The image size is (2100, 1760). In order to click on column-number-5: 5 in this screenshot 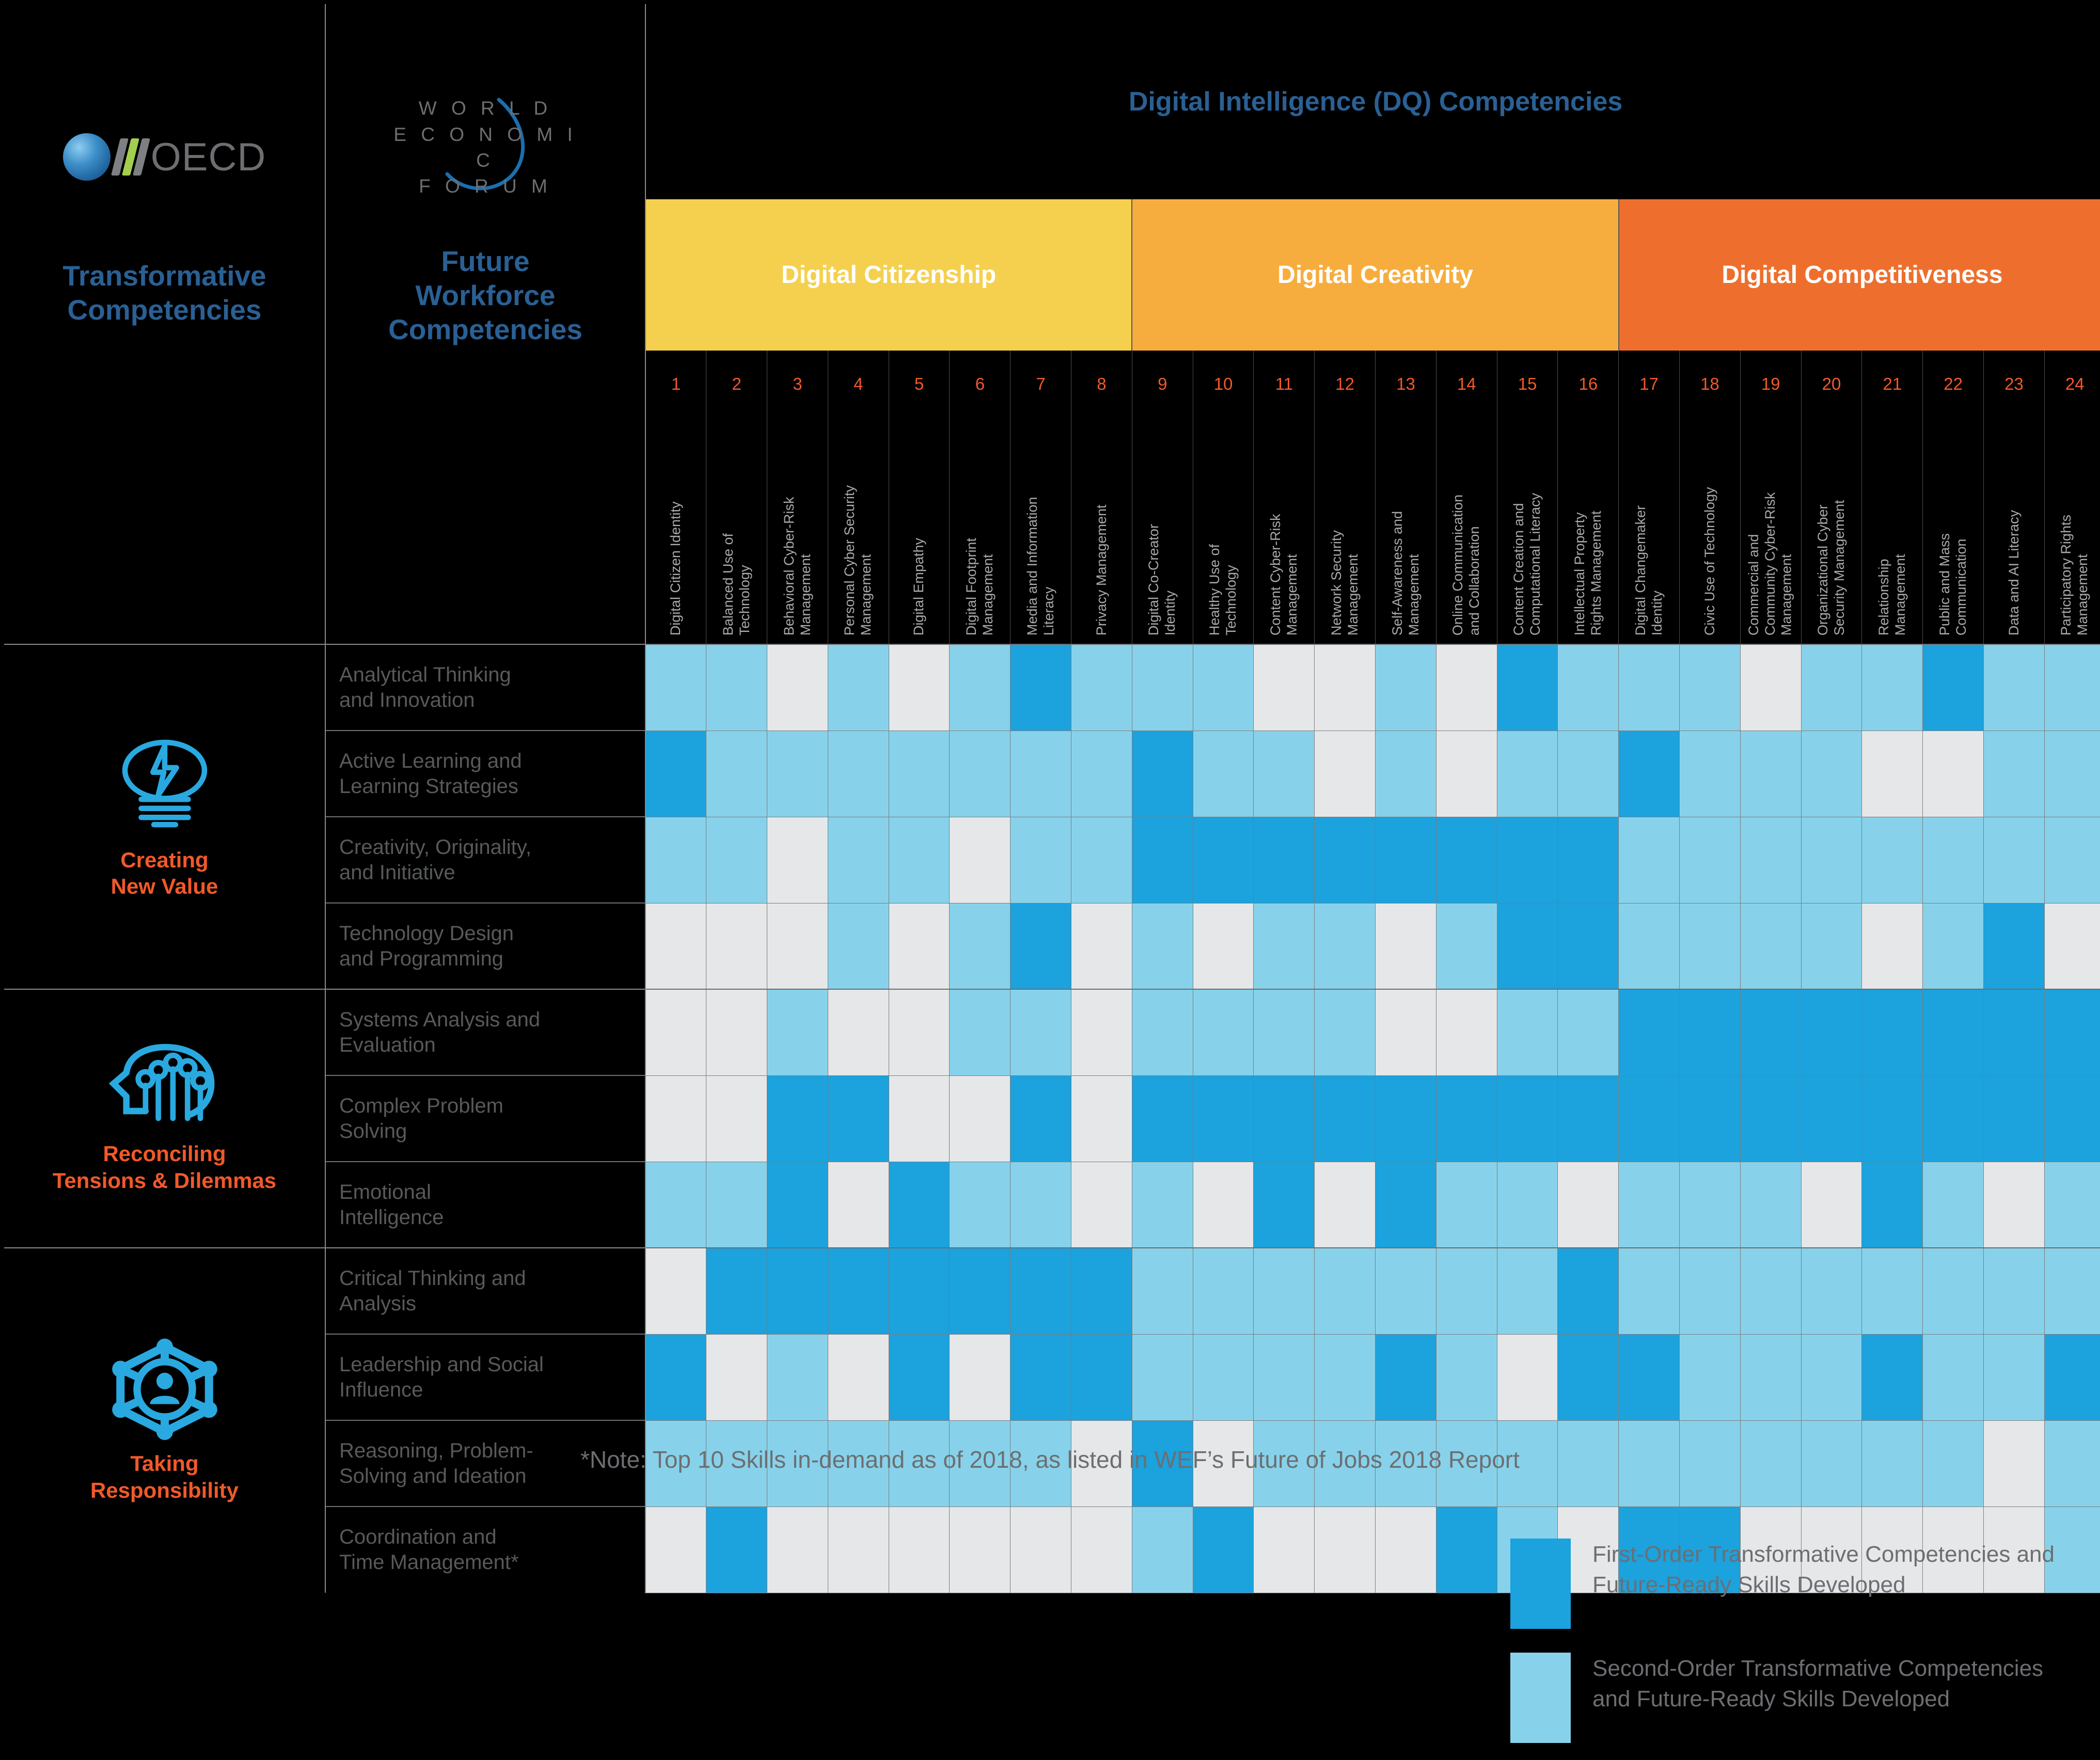, I will do `click(919, 384)`.